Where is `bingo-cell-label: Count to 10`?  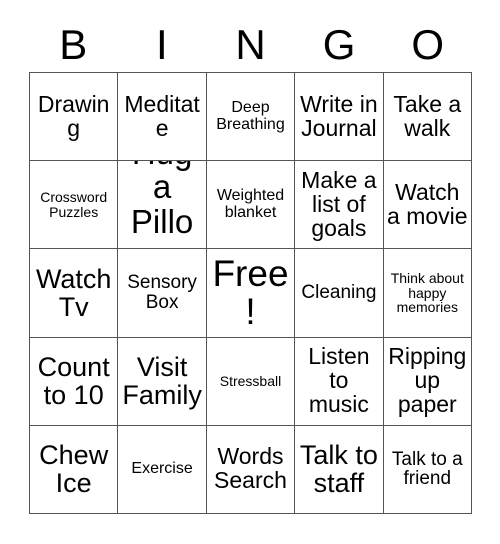
bingo-cell-label: Count to 10 is located at coordinates (73, 381).